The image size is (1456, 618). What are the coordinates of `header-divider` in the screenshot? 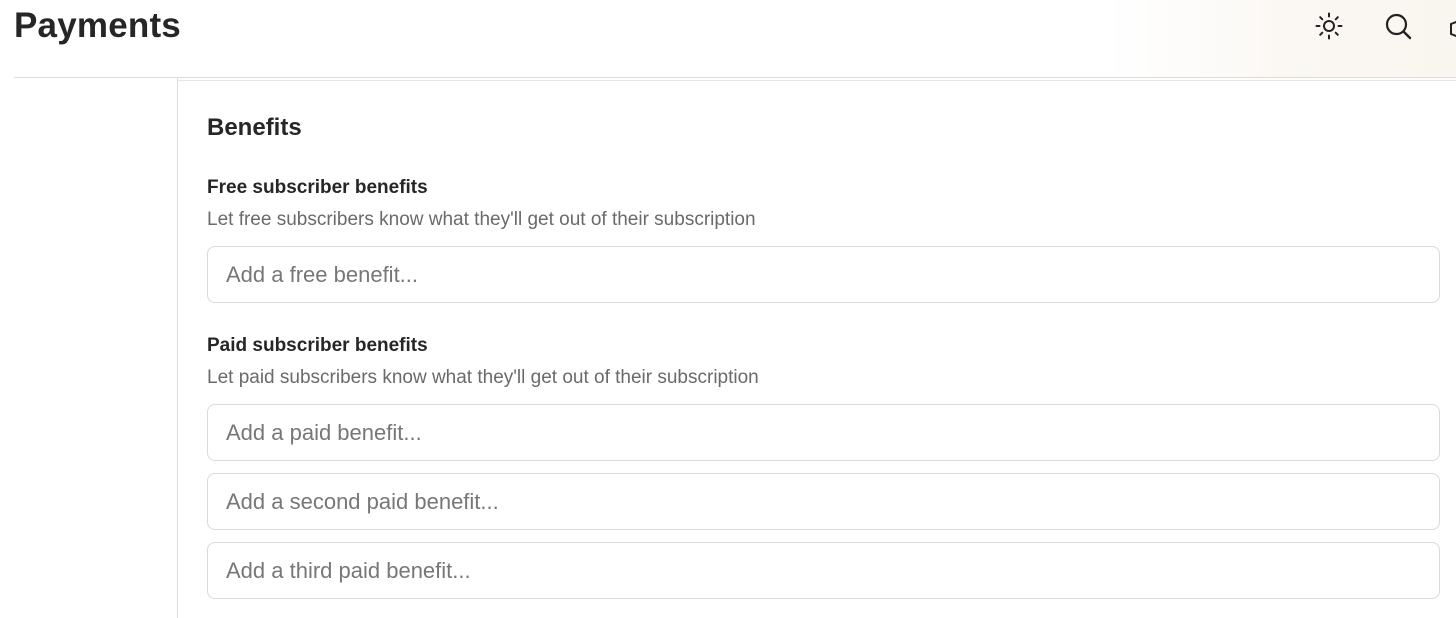 It's located at (735, 77).